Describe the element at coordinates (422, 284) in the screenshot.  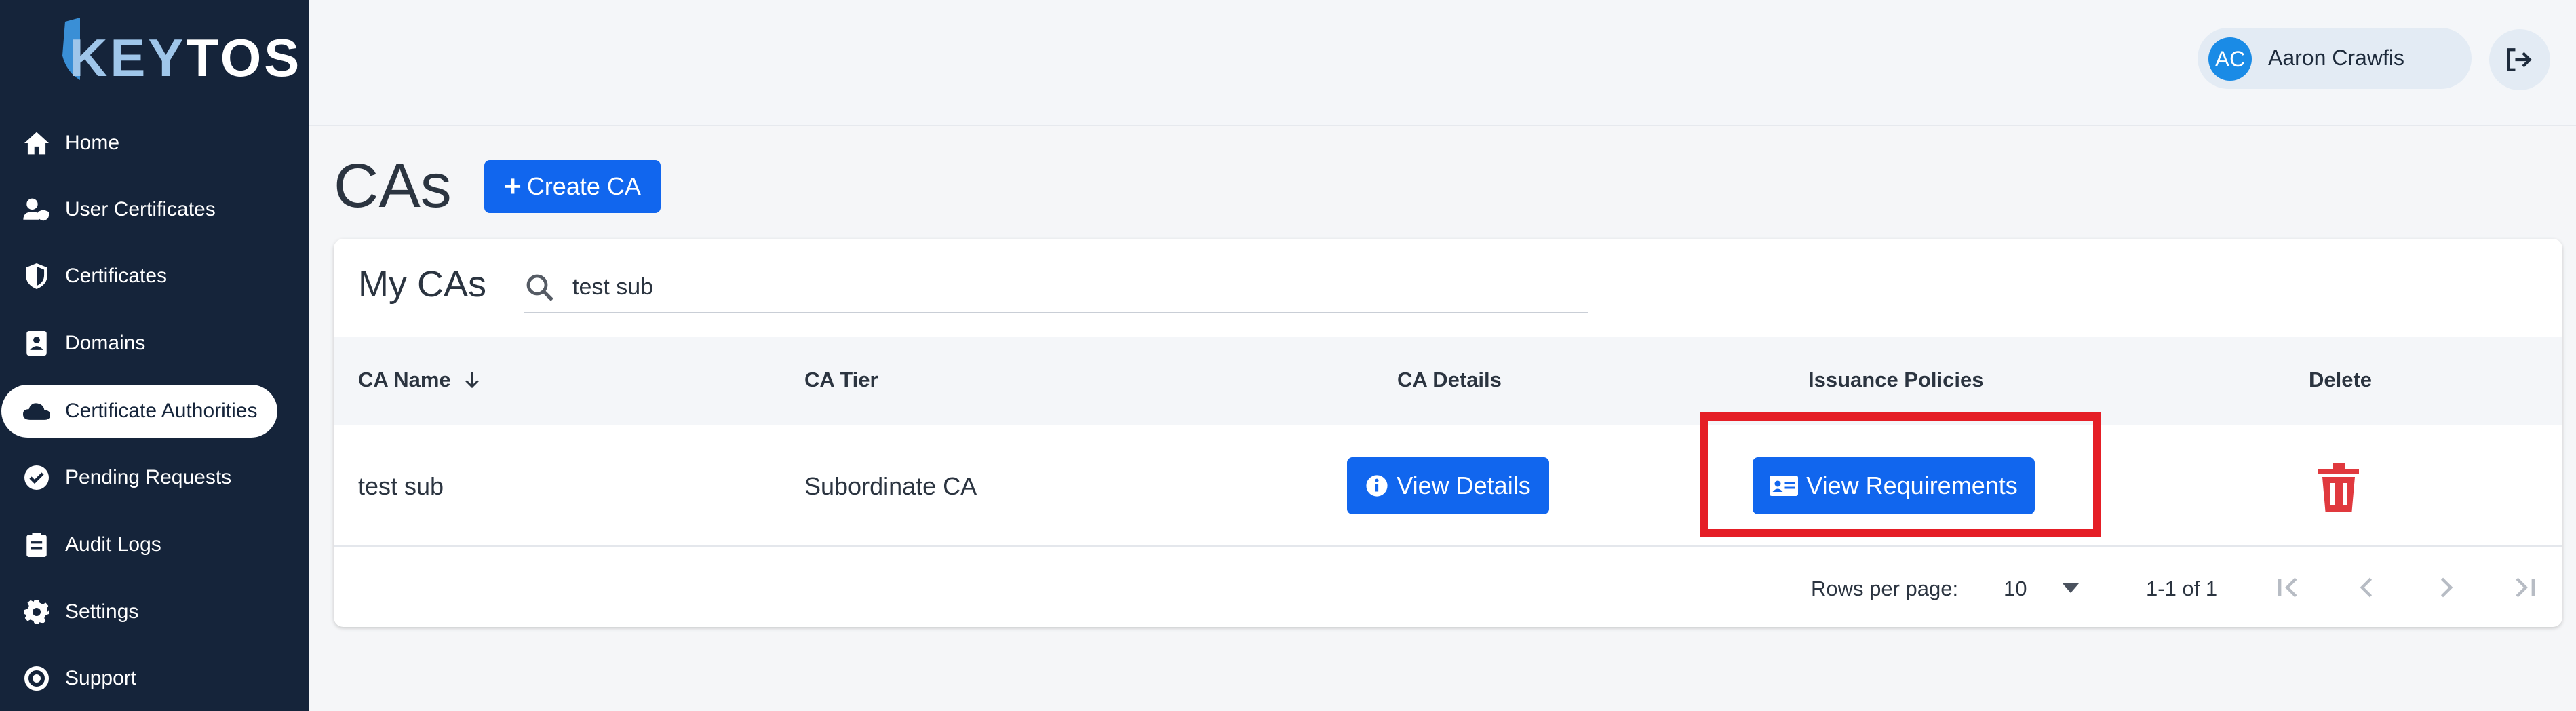
I see `card-title: My CAs` at that location.